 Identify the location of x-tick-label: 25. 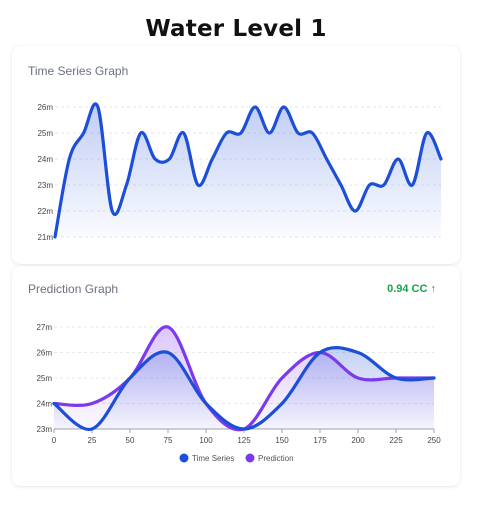
(92, 440).